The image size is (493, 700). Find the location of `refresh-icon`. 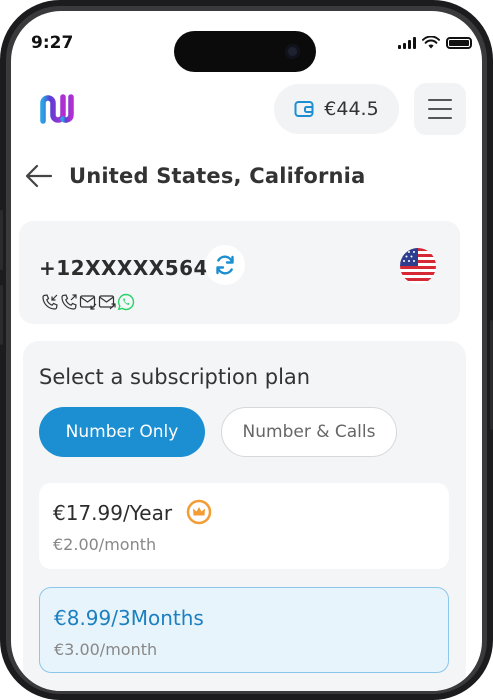

refresh-icon is located at coordinates (225, 265).